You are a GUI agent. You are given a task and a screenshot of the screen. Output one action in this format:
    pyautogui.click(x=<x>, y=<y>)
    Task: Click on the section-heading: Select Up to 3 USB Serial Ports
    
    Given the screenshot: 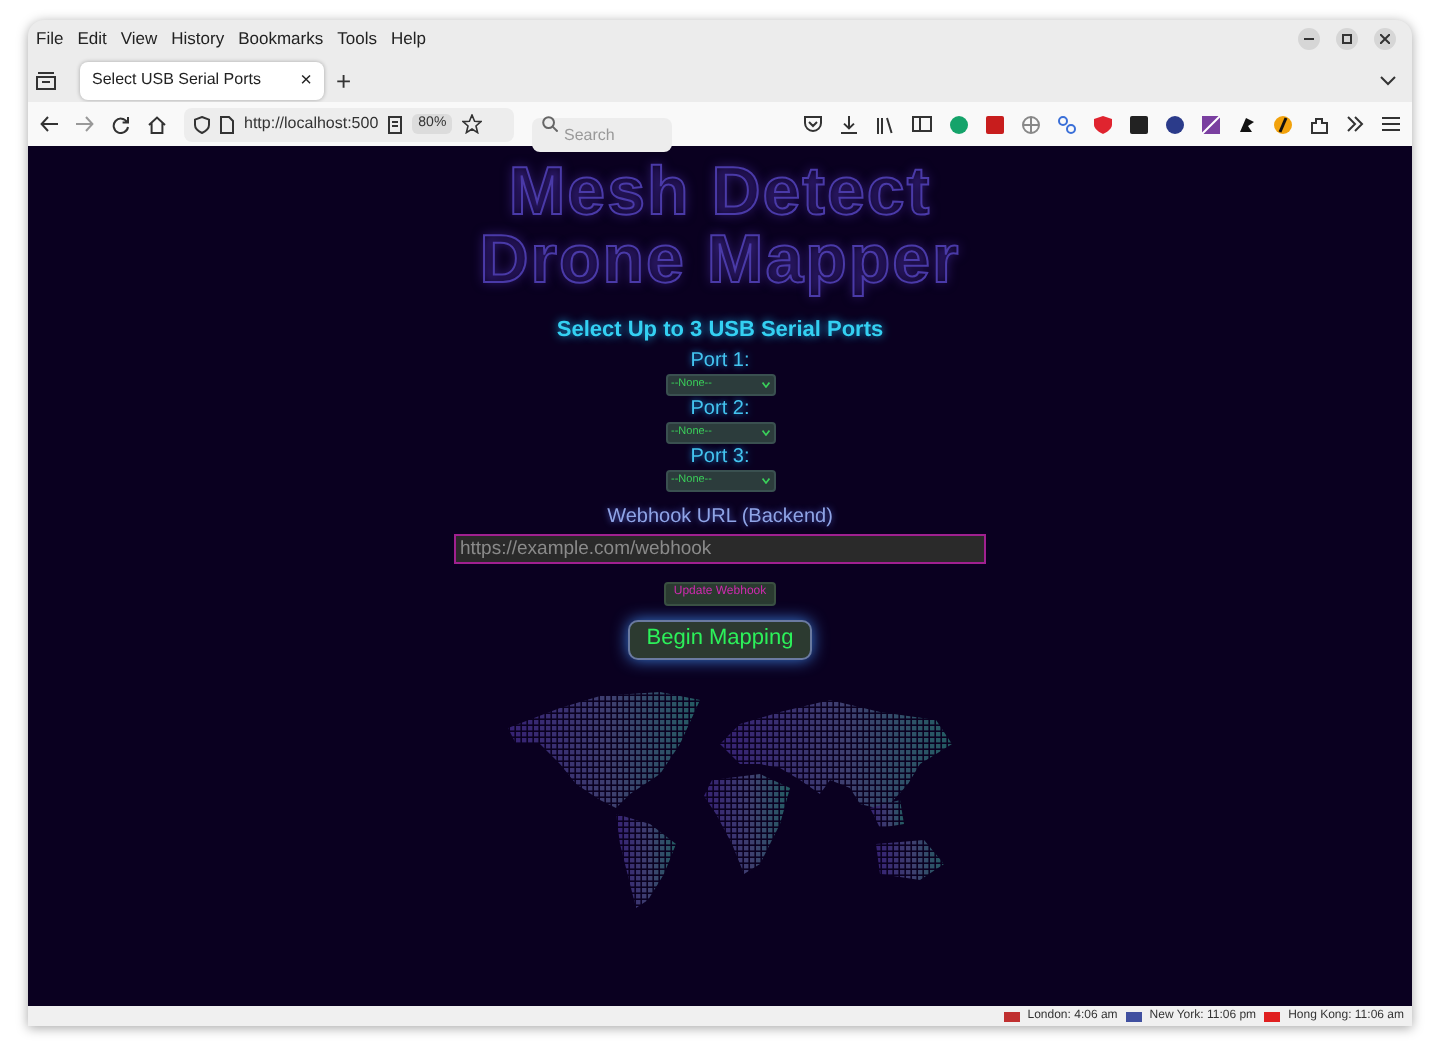 What is the action you would take?
    pyautogui.click(x=720, y=331)
    